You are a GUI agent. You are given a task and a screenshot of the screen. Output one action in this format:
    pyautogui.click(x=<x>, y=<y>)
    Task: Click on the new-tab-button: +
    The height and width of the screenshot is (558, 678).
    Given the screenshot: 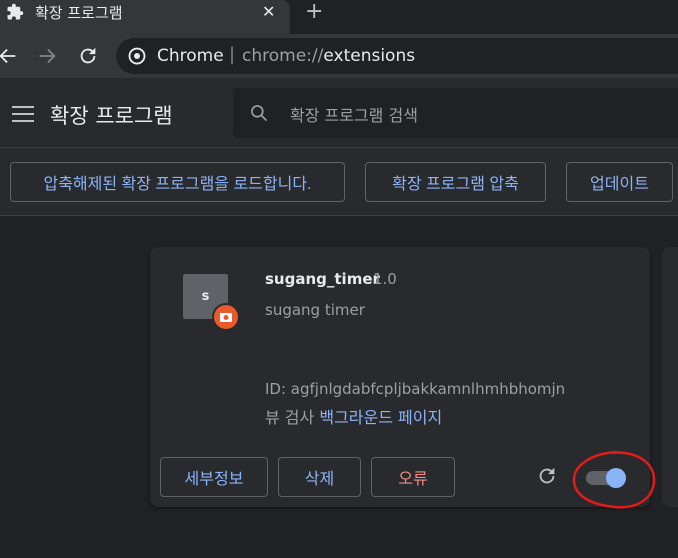 What is the action you would take?
    pyautogui.click(x=314, y=12)
    